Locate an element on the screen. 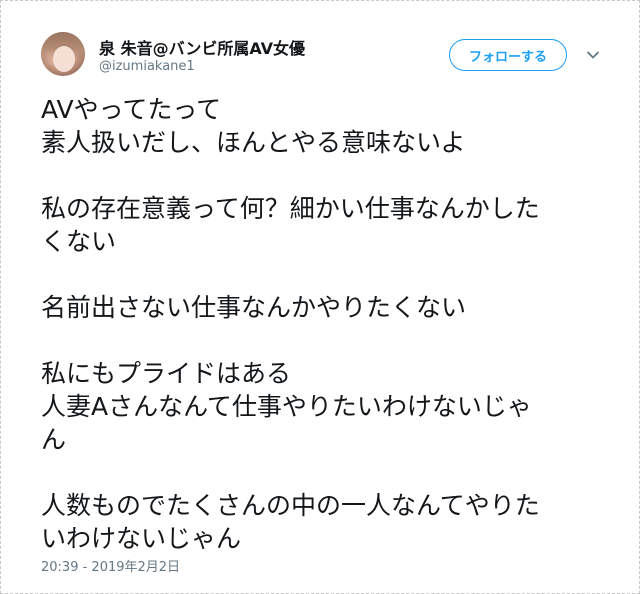 The height and width of the screenshot is (594, 640). follow-button: フォローする is located at coordinates (508, 55).